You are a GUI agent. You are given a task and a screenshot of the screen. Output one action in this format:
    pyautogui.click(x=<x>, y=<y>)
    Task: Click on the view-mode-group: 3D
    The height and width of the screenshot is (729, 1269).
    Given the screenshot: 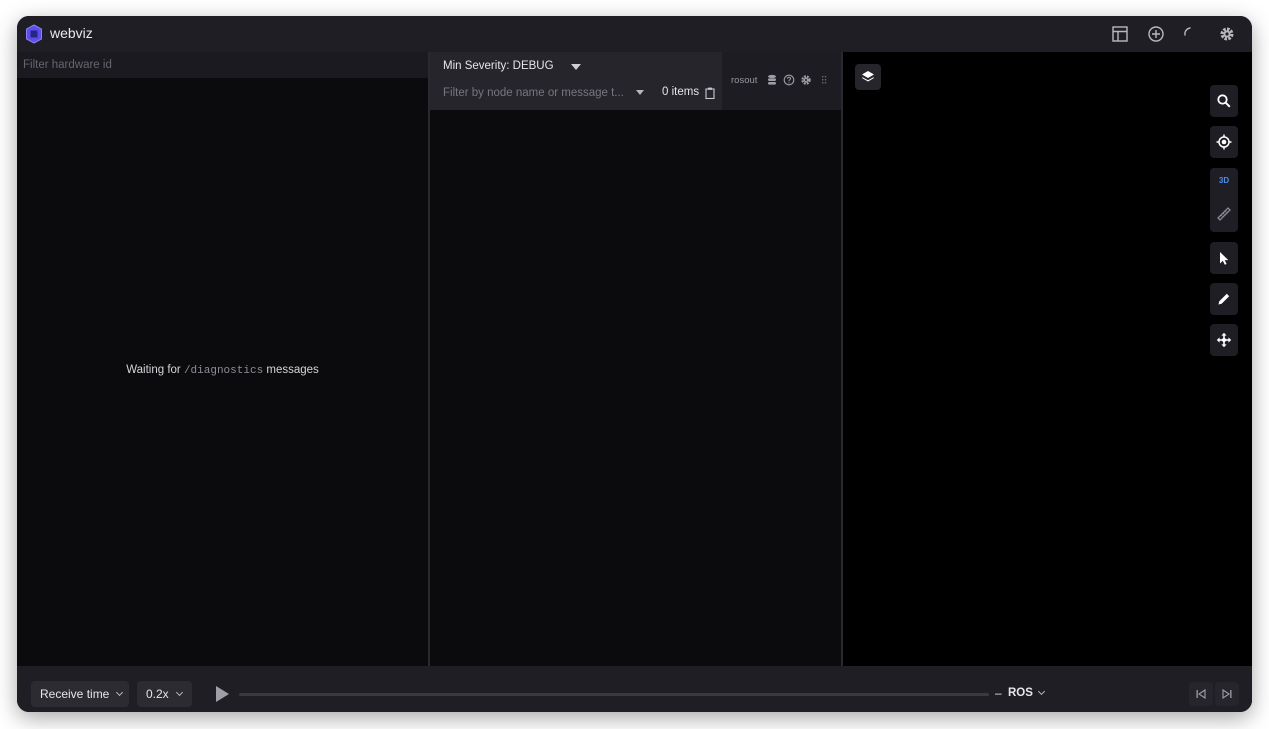 What is the action you would take?
    pyautogui.click(x=1224, y=200)
    